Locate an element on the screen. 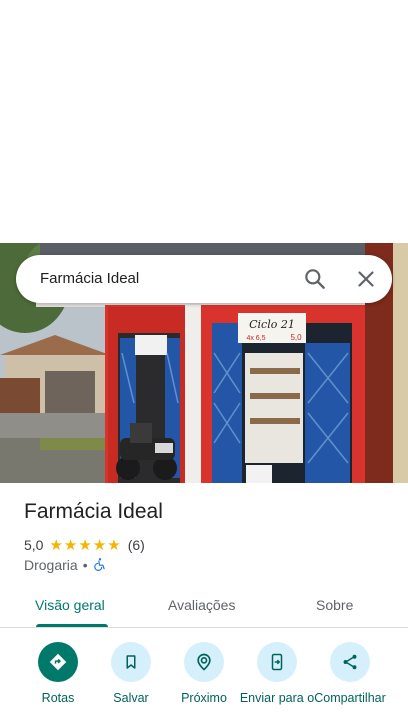 The image size is (408, 726). tab-bar: Visão geral Avaliações Sobre is located at coordinates (204, 608).